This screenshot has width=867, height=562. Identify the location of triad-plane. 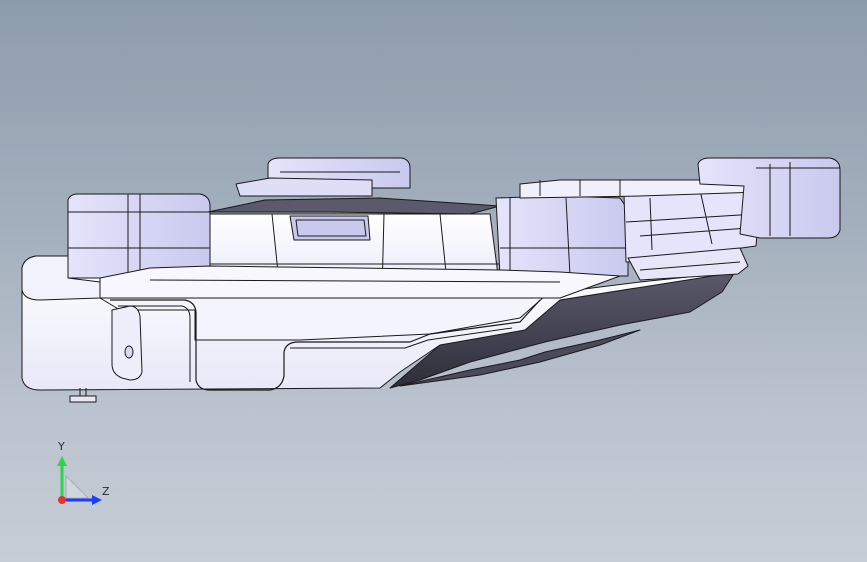
(77, 487).